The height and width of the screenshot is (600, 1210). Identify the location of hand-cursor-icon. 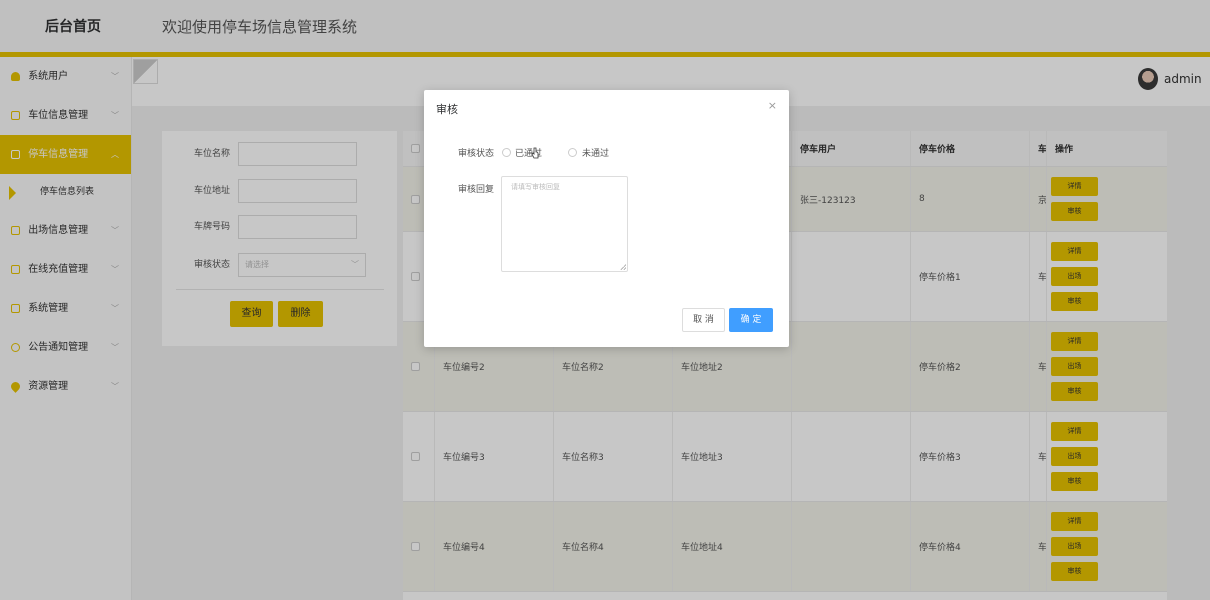
(535, 153).